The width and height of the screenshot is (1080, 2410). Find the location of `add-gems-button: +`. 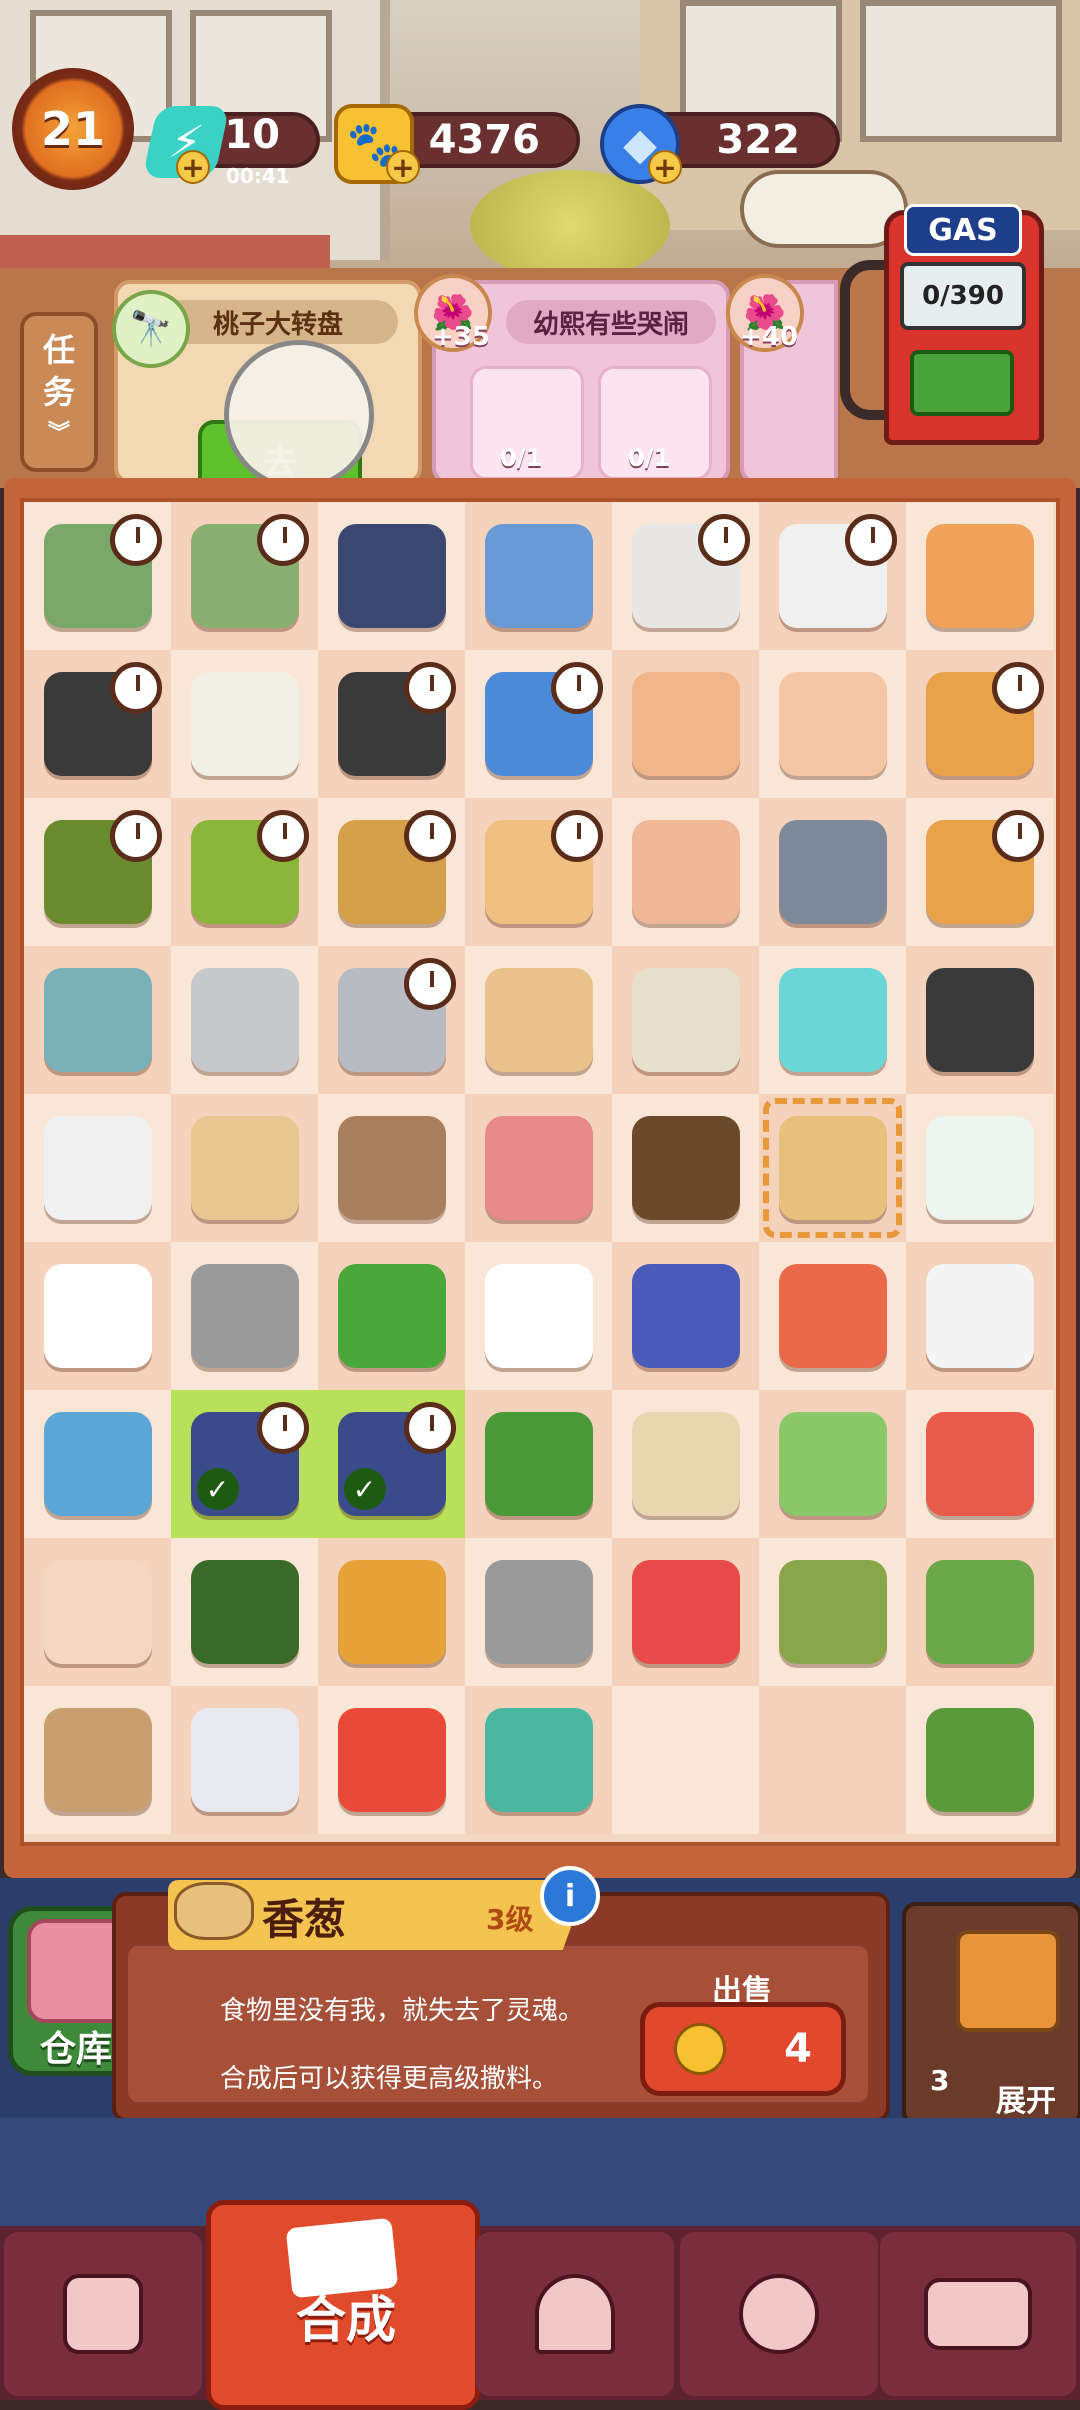

add-gems-button: + is located at coordinates (665, 167).